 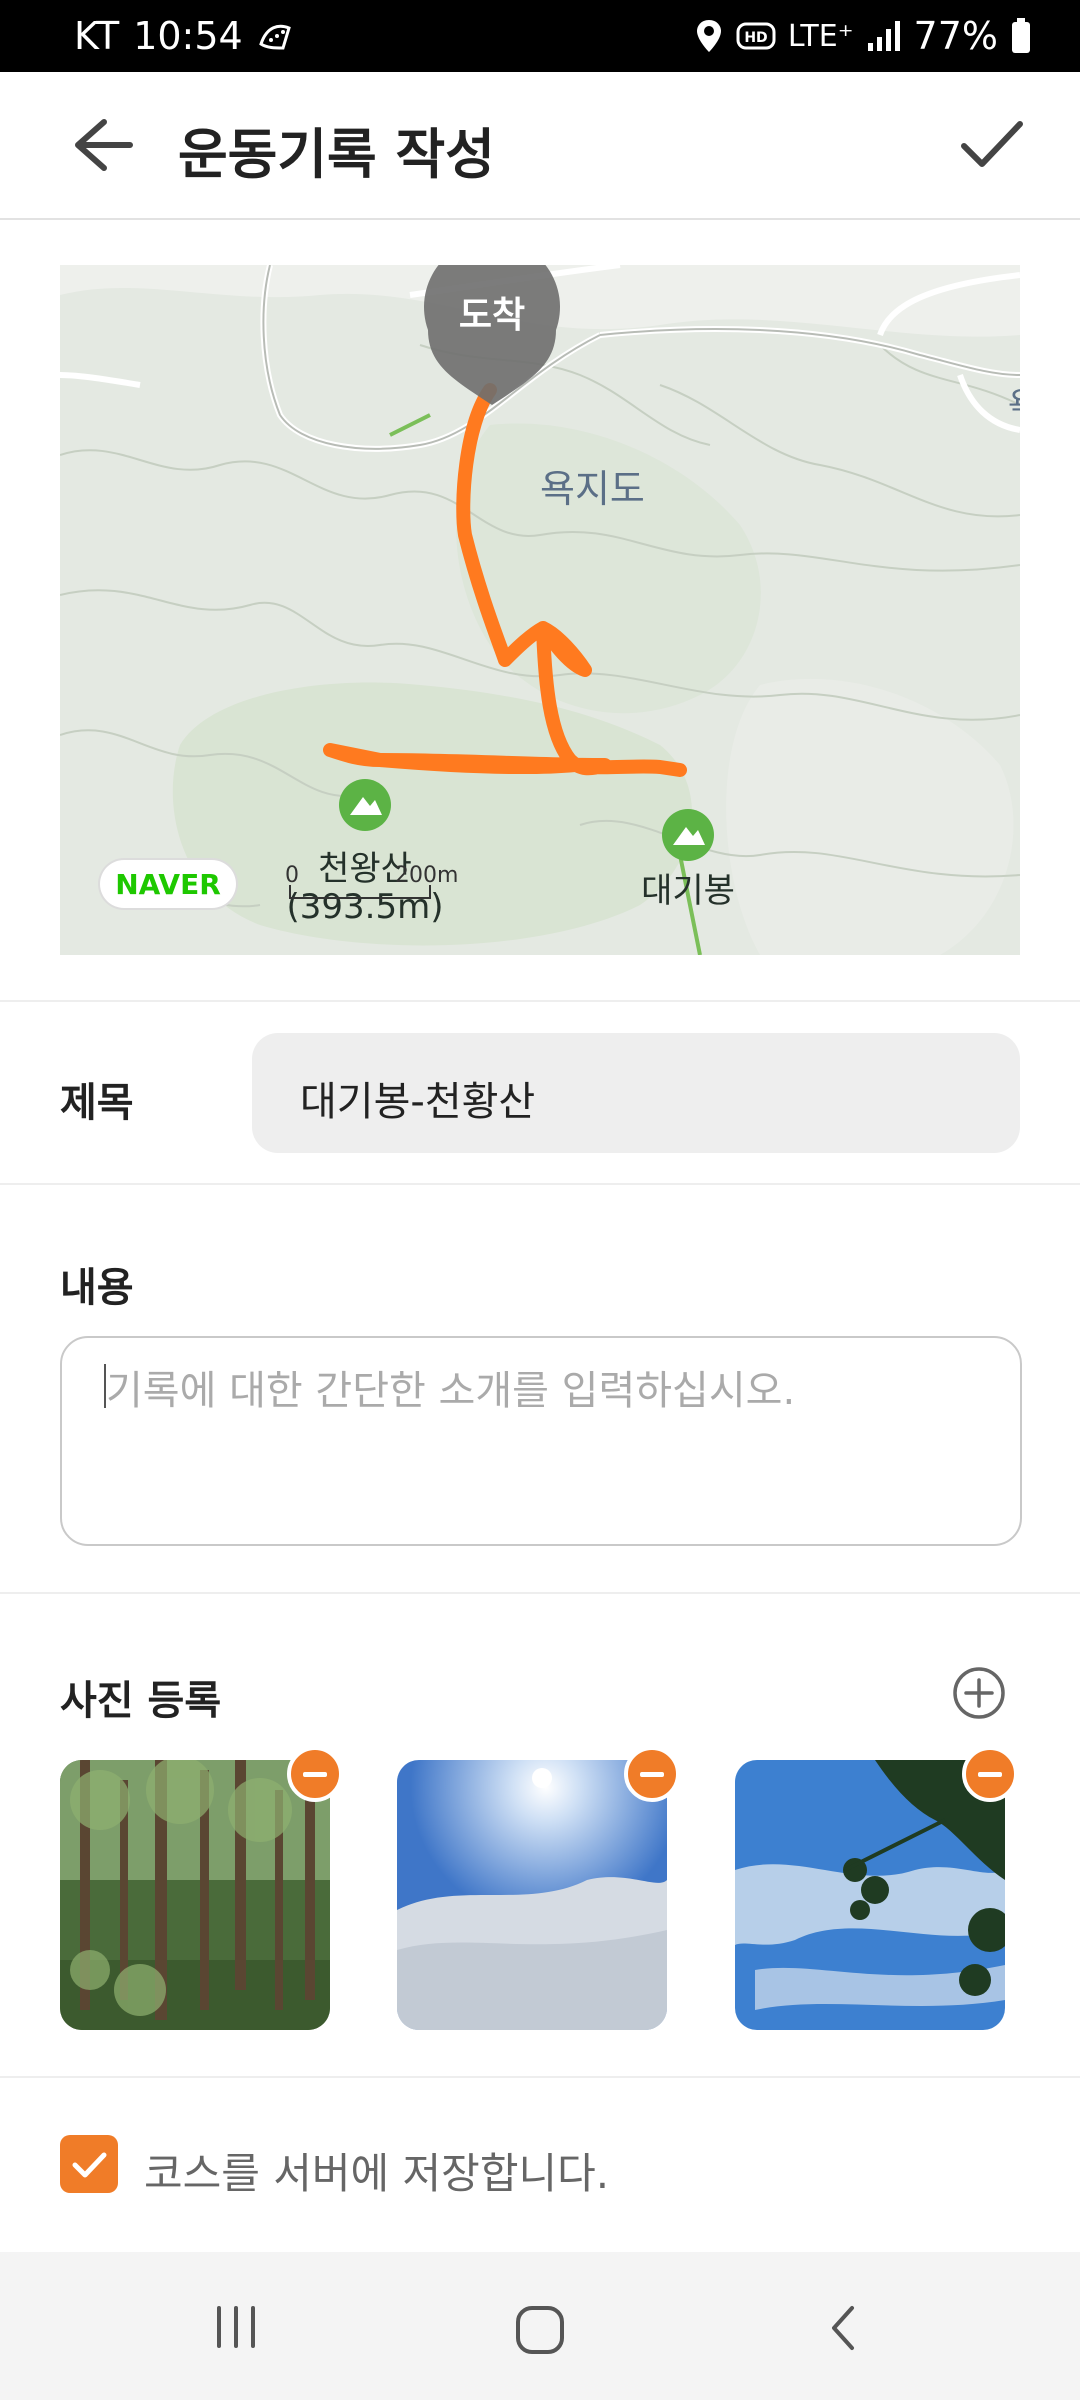 I want to click on network-type: LTE⁺, so click(x=820, y=36).